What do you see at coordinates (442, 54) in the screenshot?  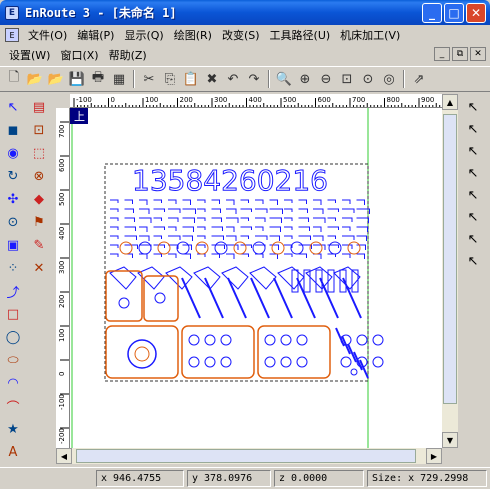 I see `mdi-minimize-button: _` at bounding box center [442, 54].